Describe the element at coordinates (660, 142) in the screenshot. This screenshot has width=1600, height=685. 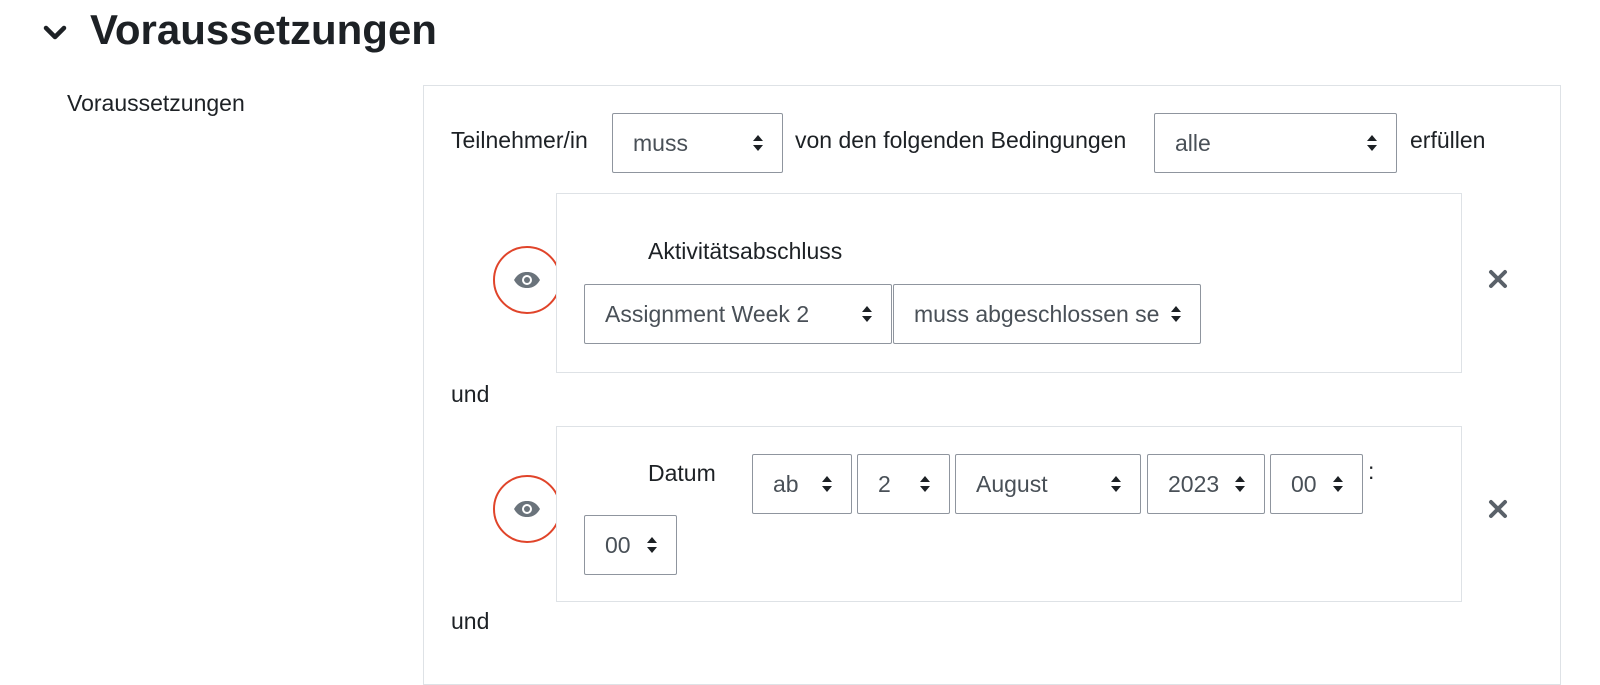
I see `must-select-value: muss` at that location.